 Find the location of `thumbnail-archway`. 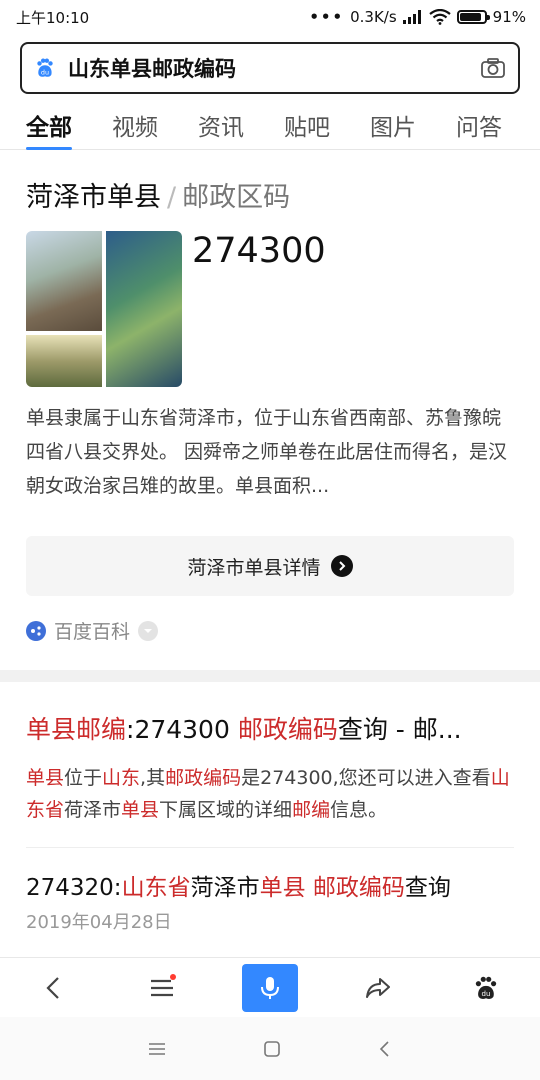

thumbnail-archway is located at coordinates (64, 281).